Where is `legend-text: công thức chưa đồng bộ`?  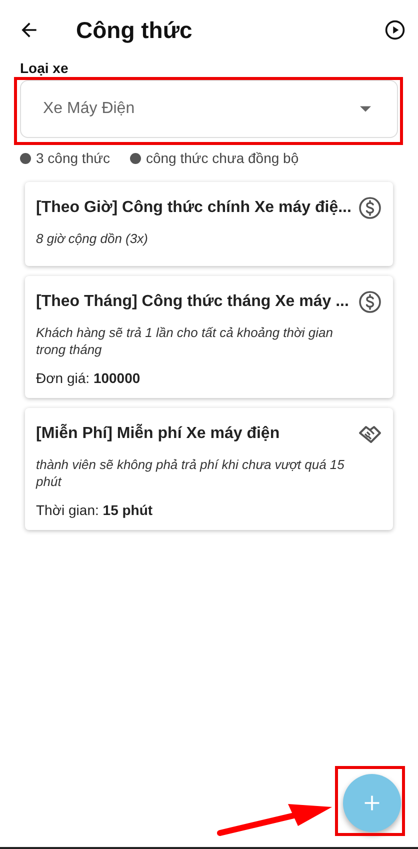
legend-text: công thức chưa đồng bộ is located at coordinates (222, 158).